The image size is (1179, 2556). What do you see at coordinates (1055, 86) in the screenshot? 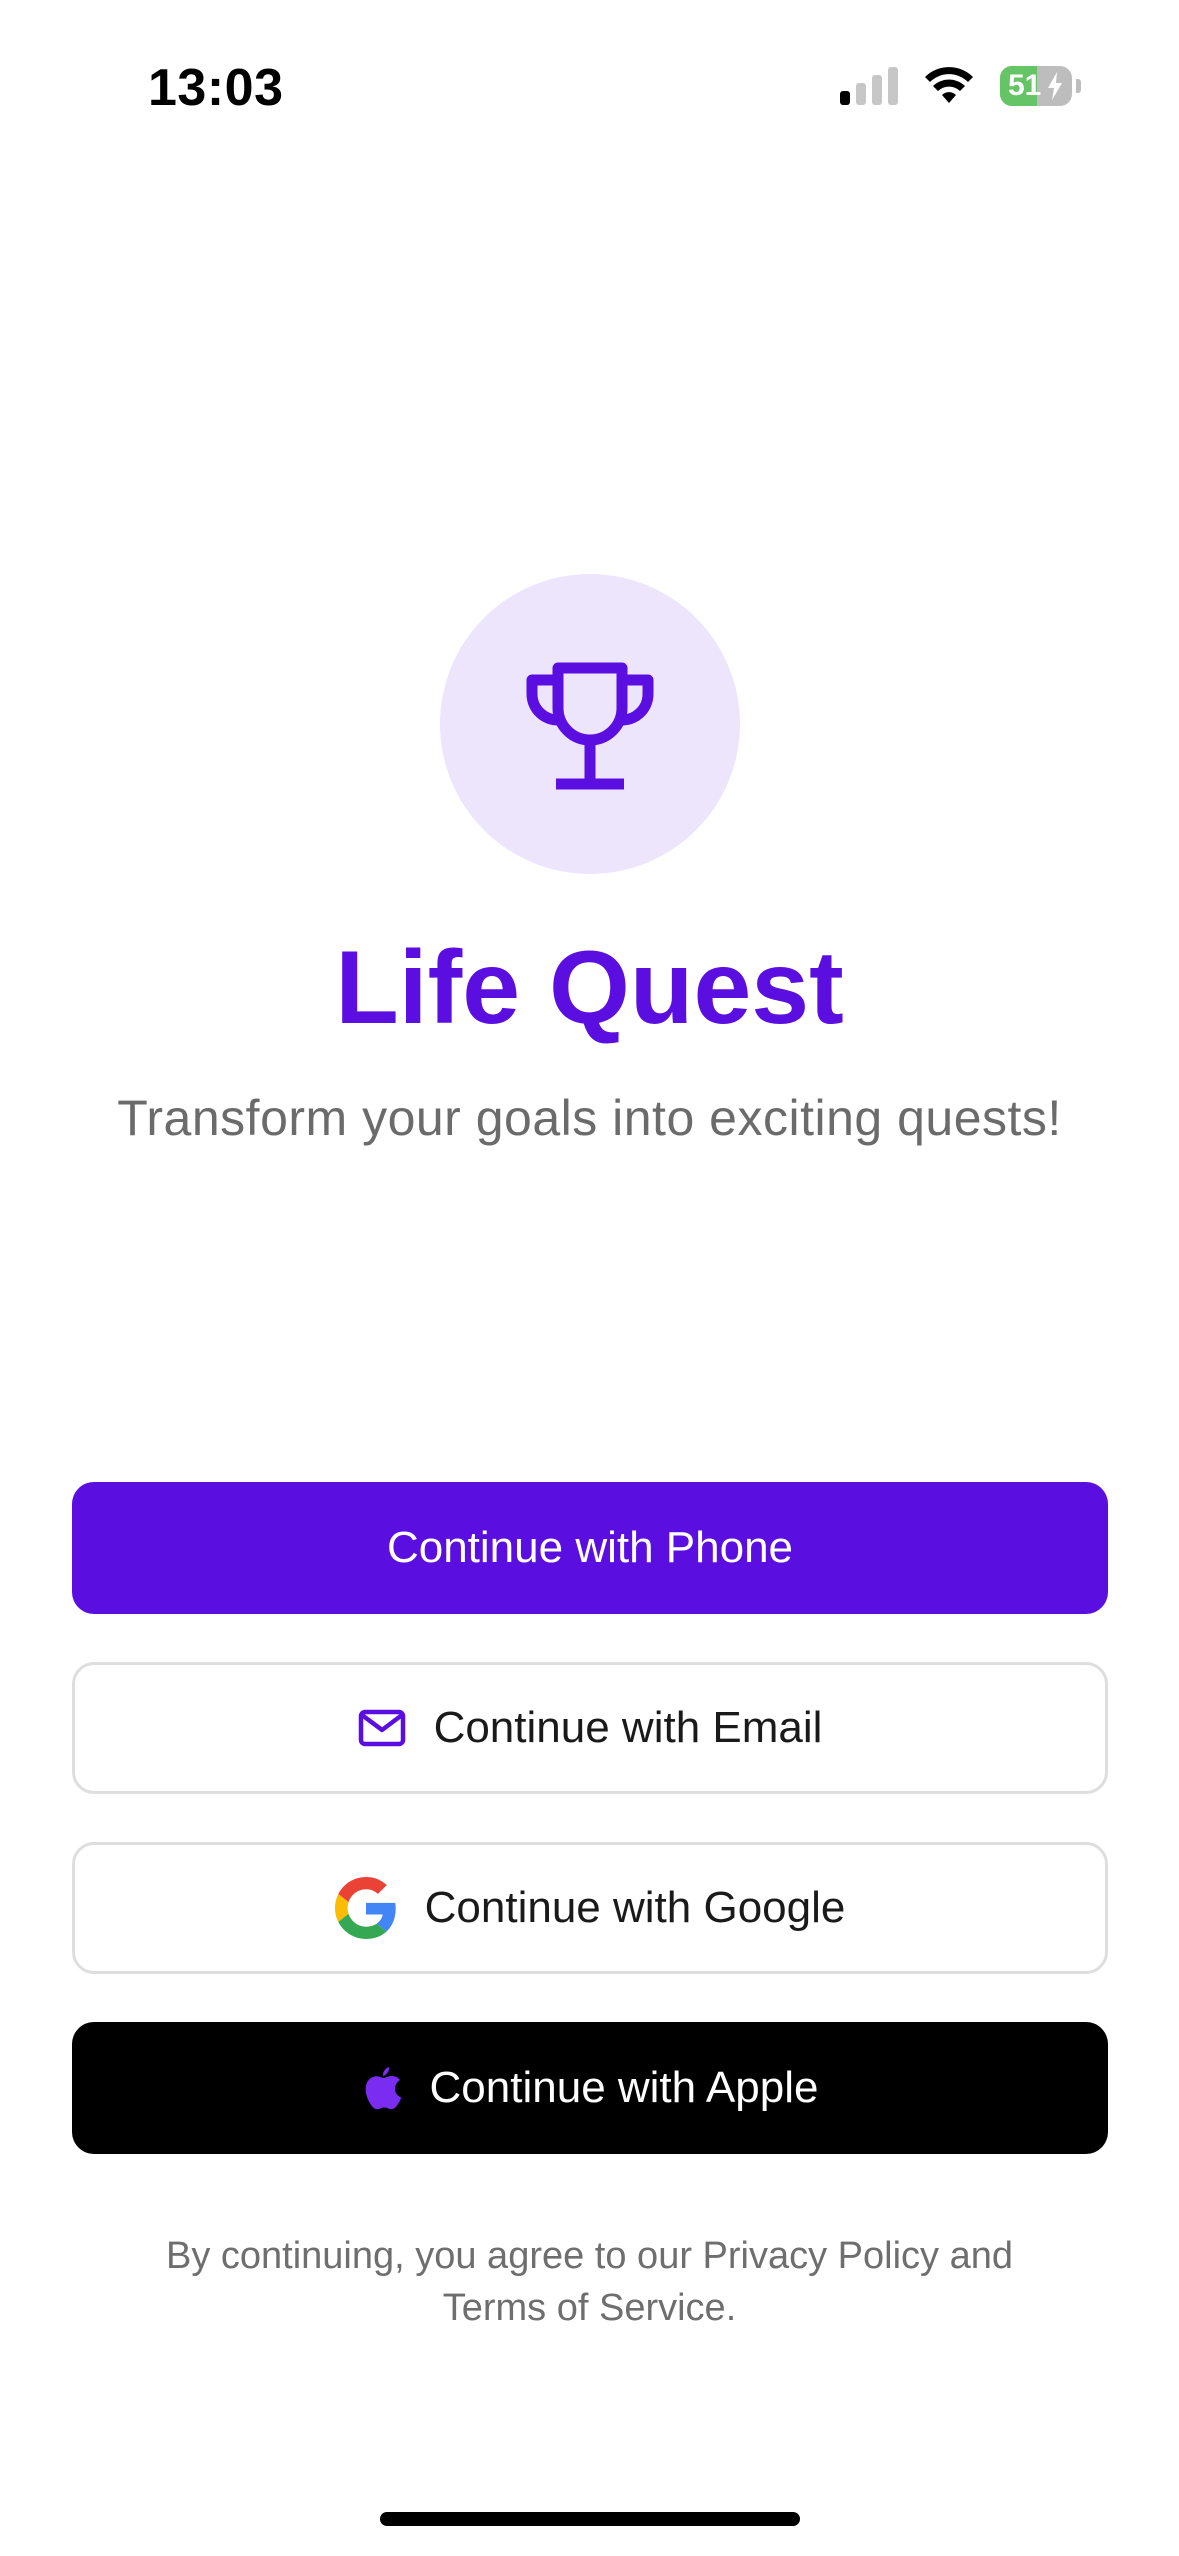
I see `bolt-icon` at bounding box center [1055, 86].